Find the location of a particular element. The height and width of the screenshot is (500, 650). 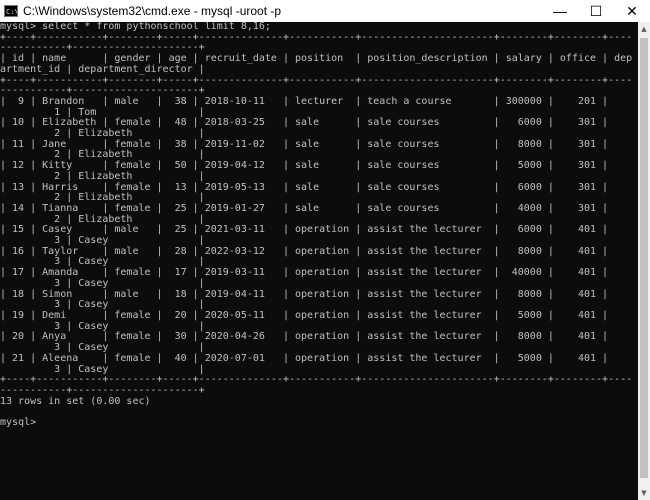

scroll-down-icon: ▼ is located at coordinates (644, 493).